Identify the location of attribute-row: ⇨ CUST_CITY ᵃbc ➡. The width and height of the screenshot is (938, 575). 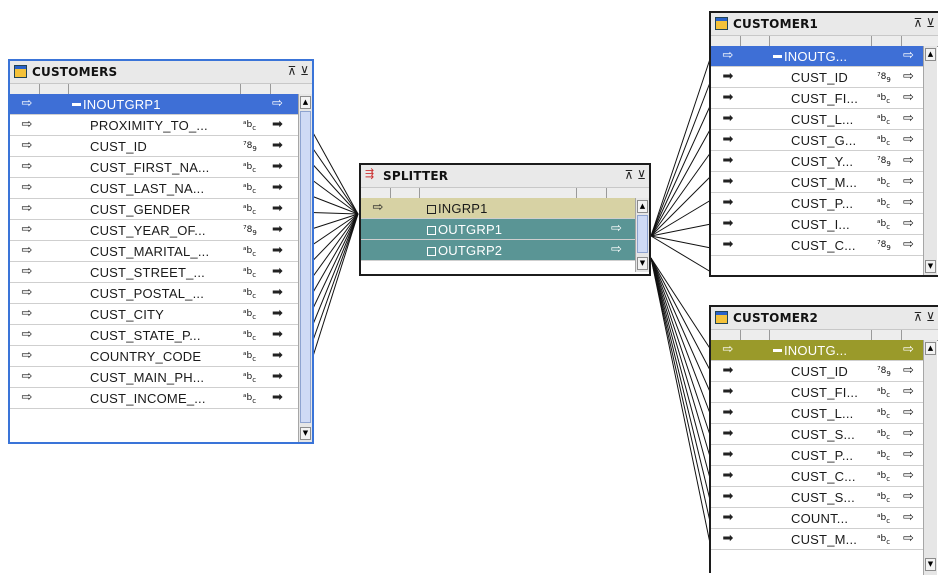
(155, 314).